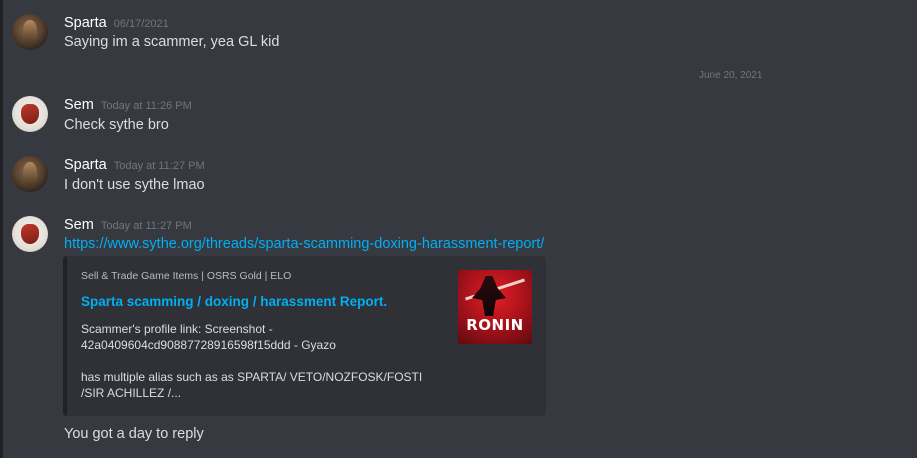  I want to click on message-text: You got a day to reply, so click(134, 434).